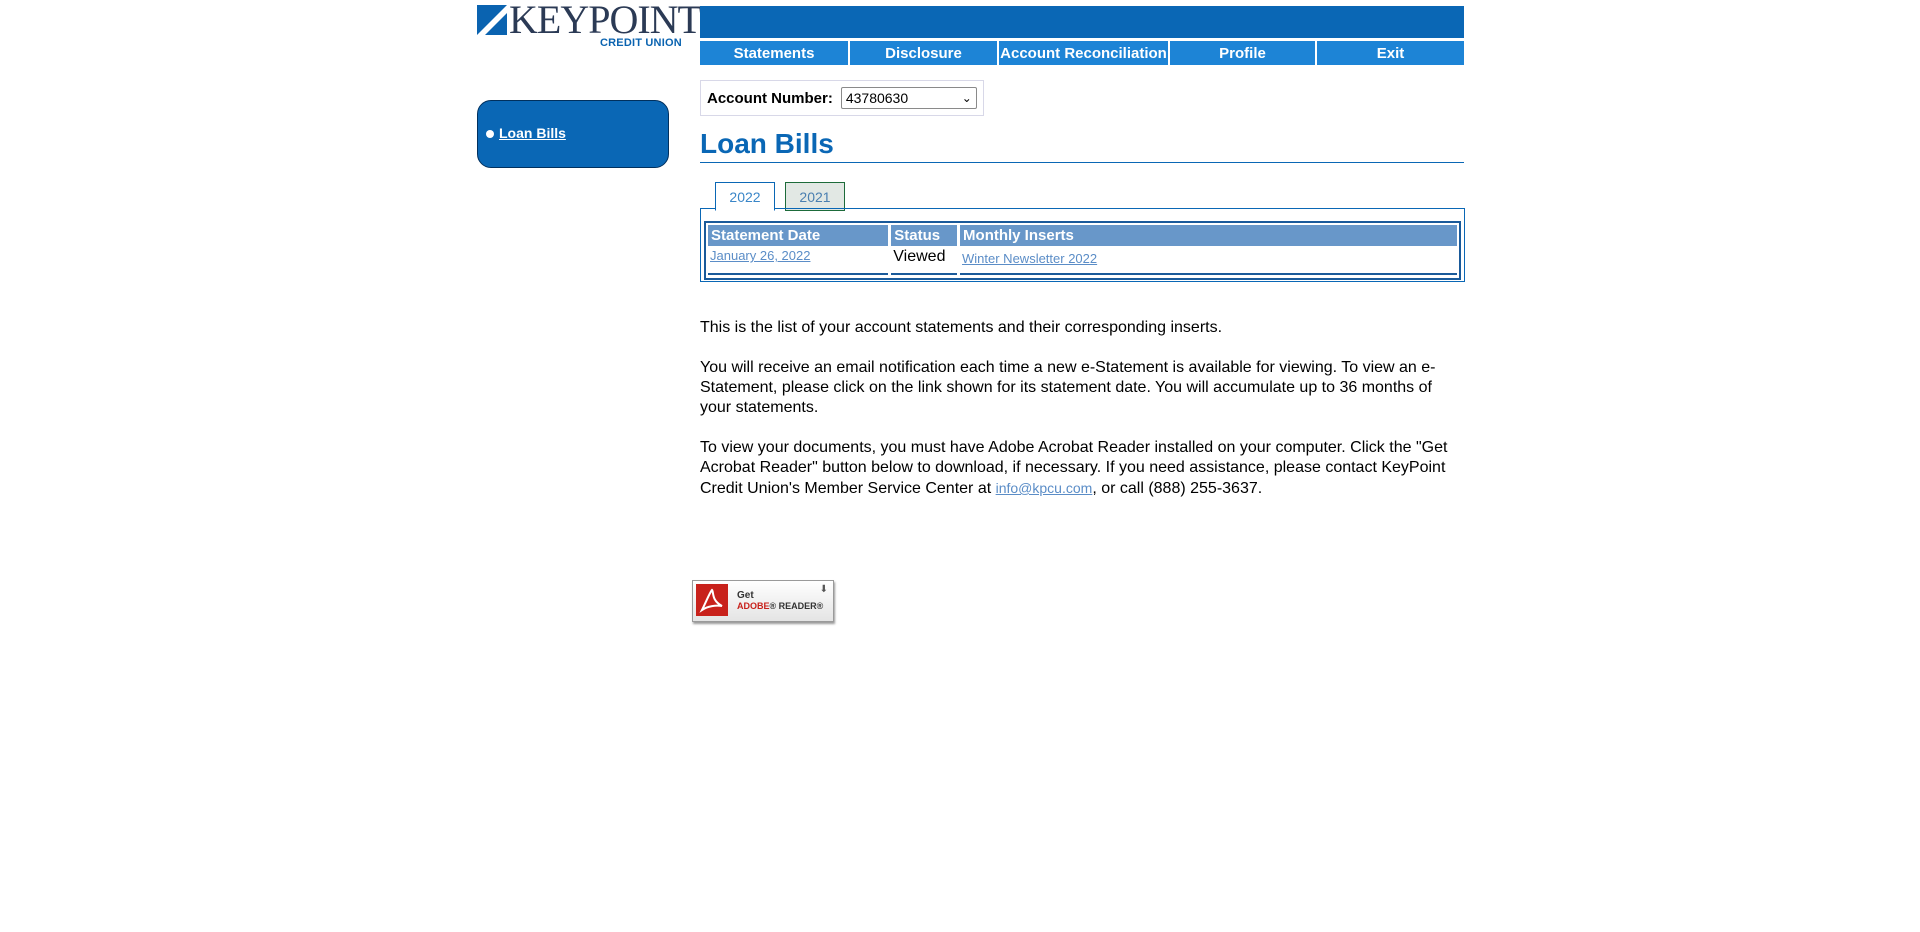 Image resolution: width=1920 pixels, height=932 pixels. I want to click on cell-monthly-insert: Winter Newsletter 2022, so click(1208, 261).